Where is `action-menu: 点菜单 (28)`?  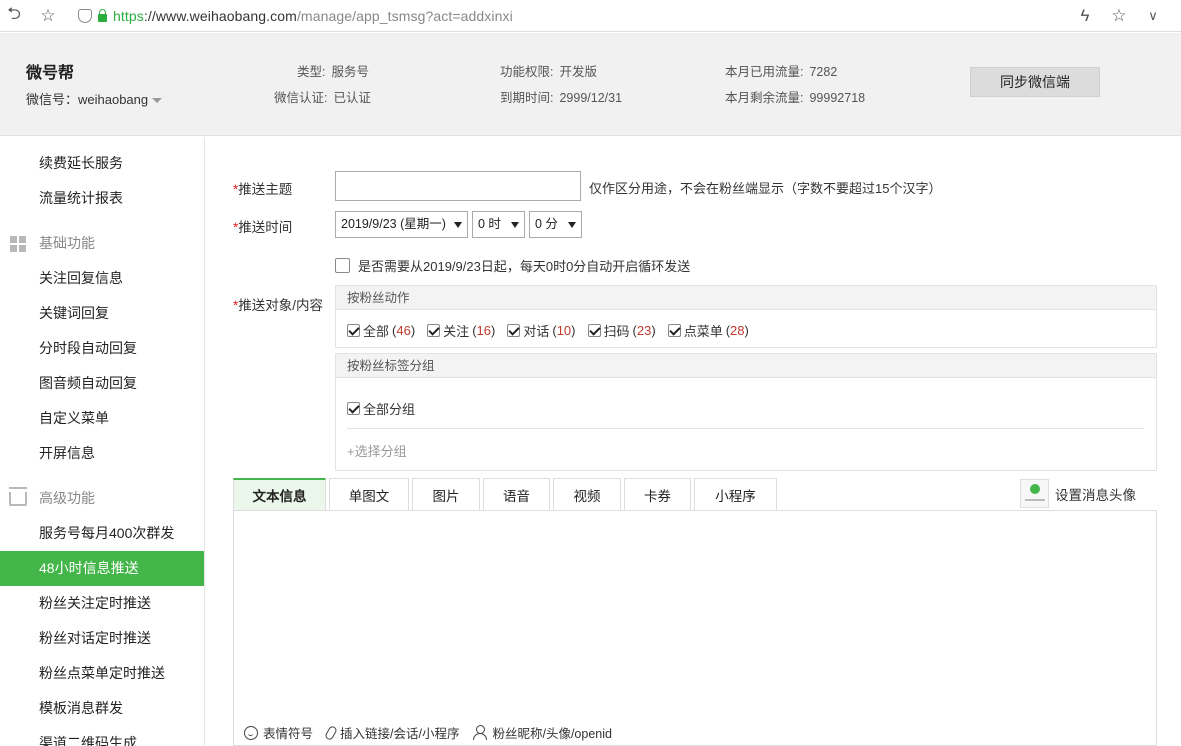
action-menu: 点菜单 (28) is located at coordinates (708, 330).